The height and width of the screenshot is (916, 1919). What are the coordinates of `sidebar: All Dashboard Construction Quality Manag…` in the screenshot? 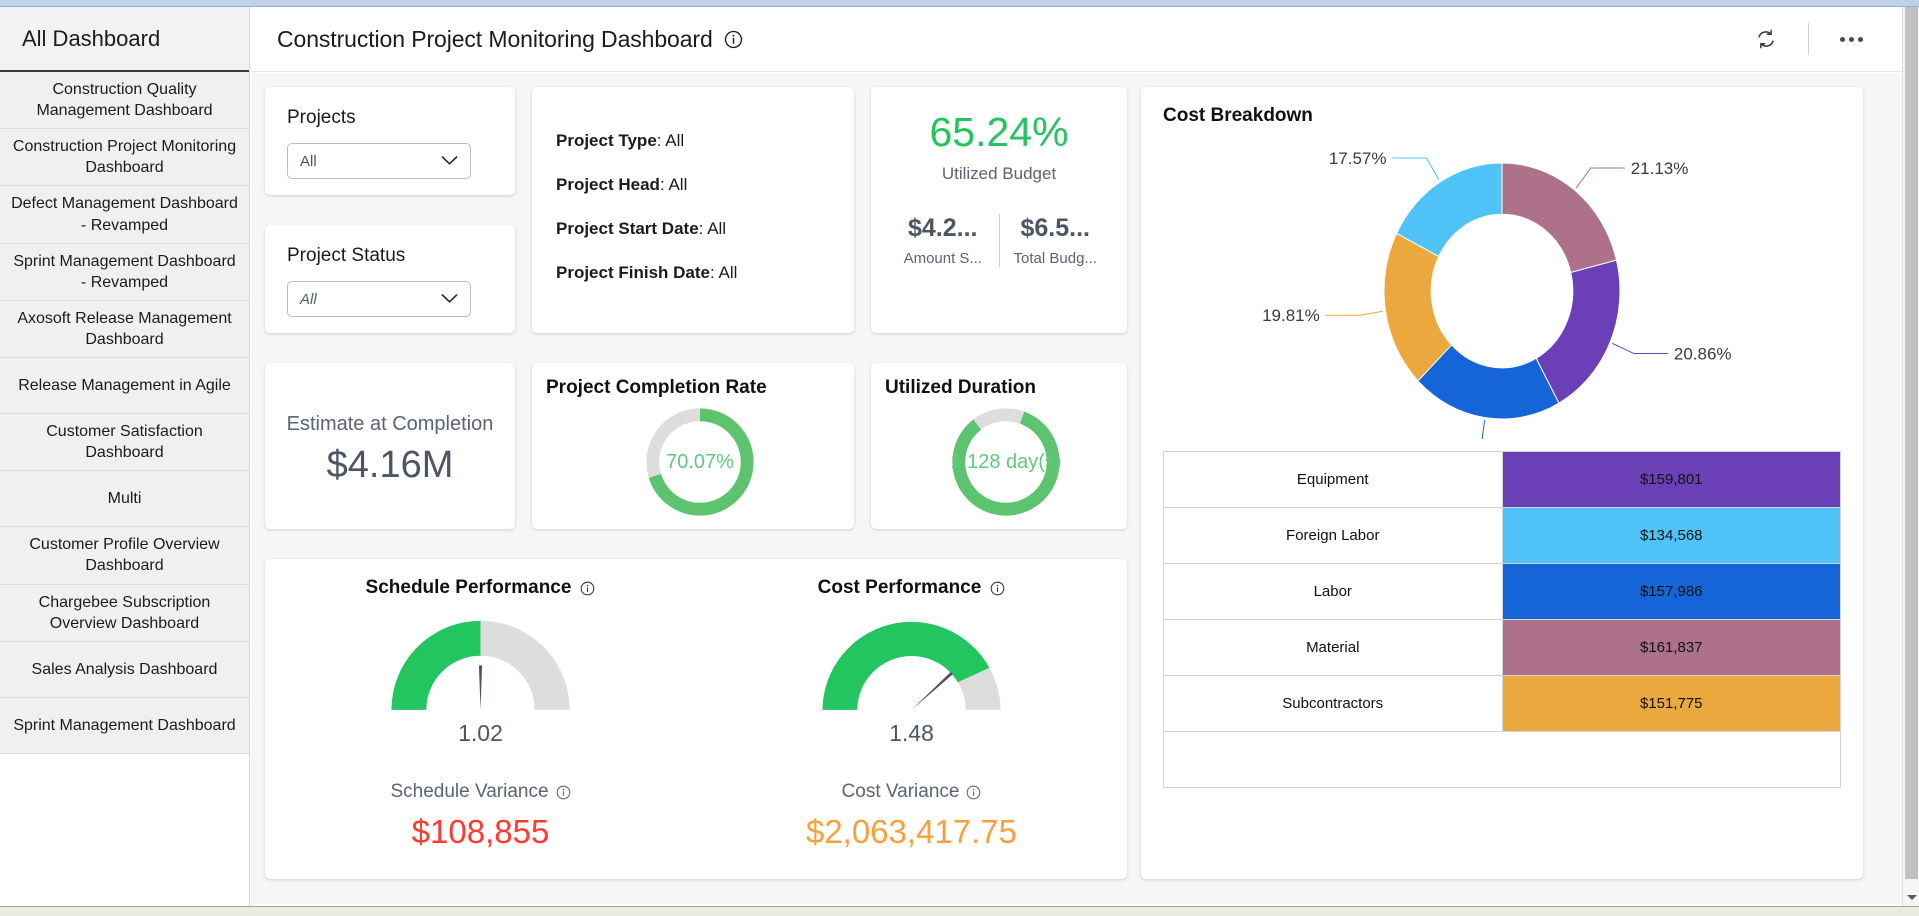 It's located at (125, 461).